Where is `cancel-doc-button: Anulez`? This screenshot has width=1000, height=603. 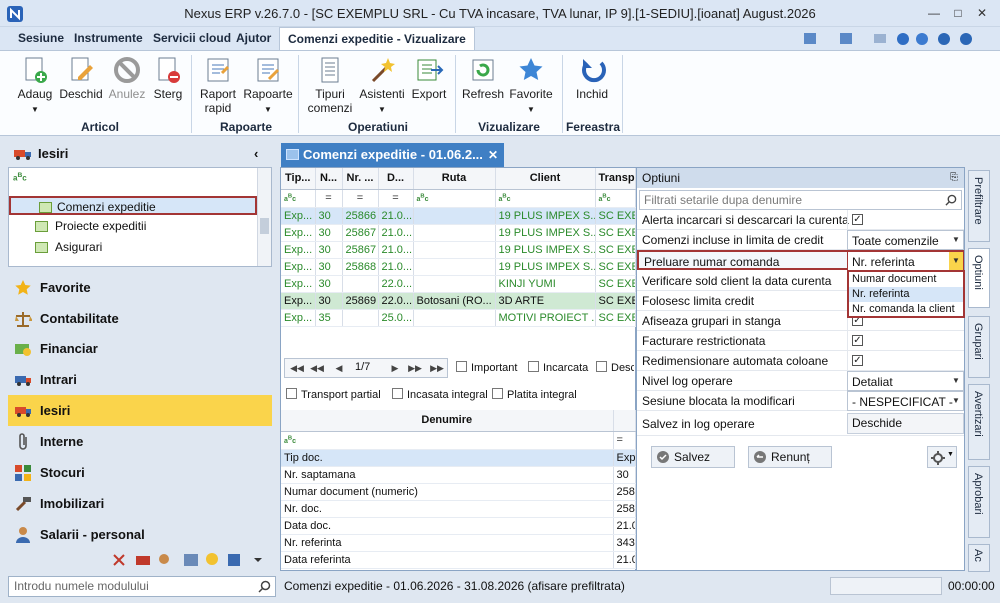 cancel-doc-button: Anulez is located at coordinates (127, 78).